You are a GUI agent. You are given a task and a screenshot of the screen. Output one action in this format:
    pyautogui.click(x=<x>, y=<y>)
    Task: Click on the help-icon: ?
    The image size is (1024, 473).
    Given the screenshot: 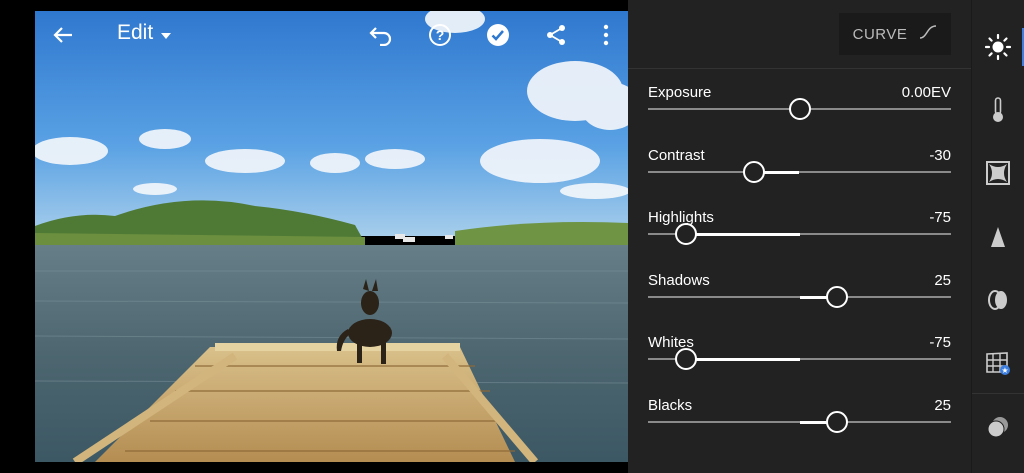 What is the action you would take?
    pyautogui.click(x=440, y=35)
    